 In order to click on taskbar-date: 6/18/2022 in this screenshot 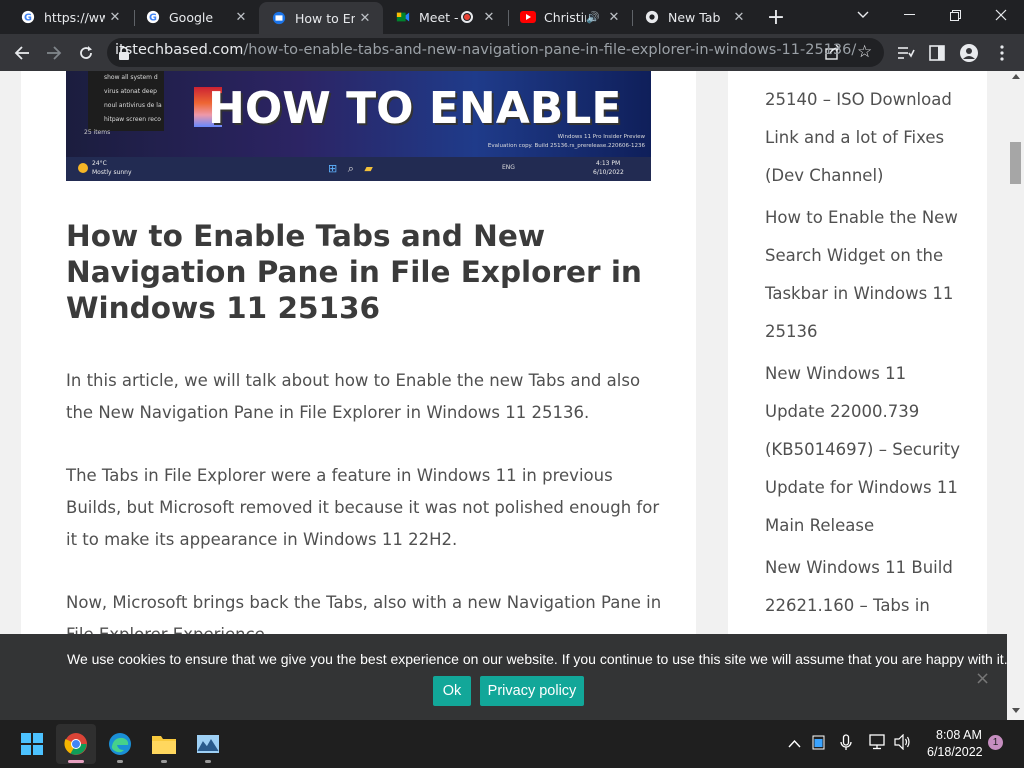, I will do `click(955, 752)`.